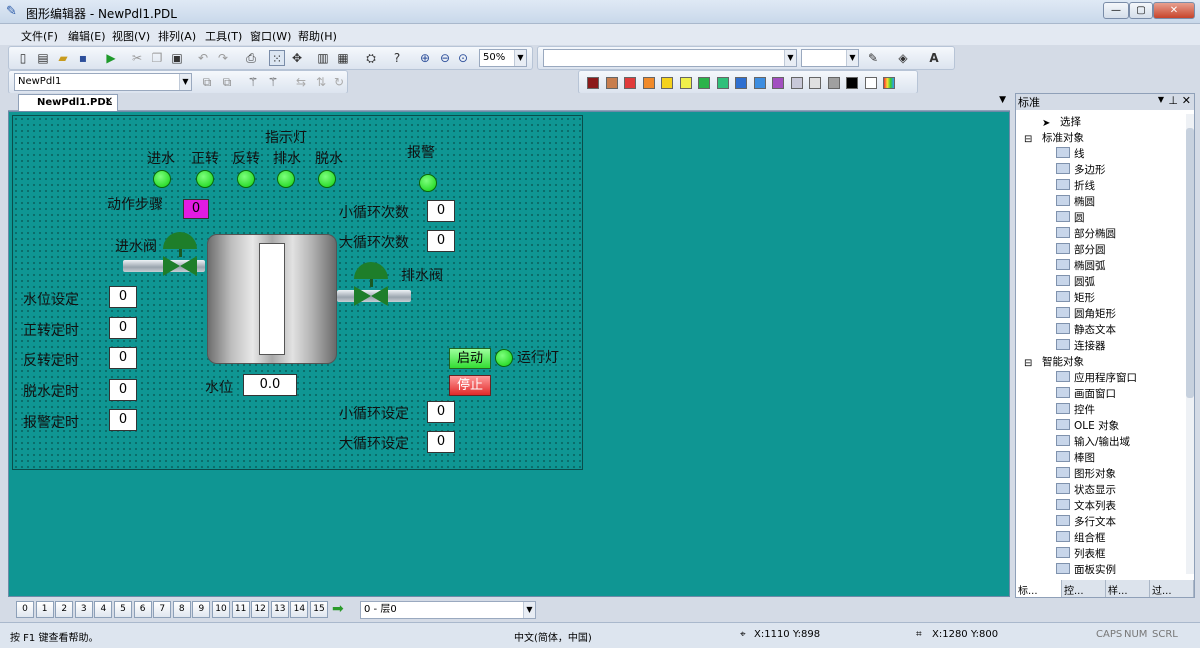  I want to click on layer-button: 0, so click(25, 609).